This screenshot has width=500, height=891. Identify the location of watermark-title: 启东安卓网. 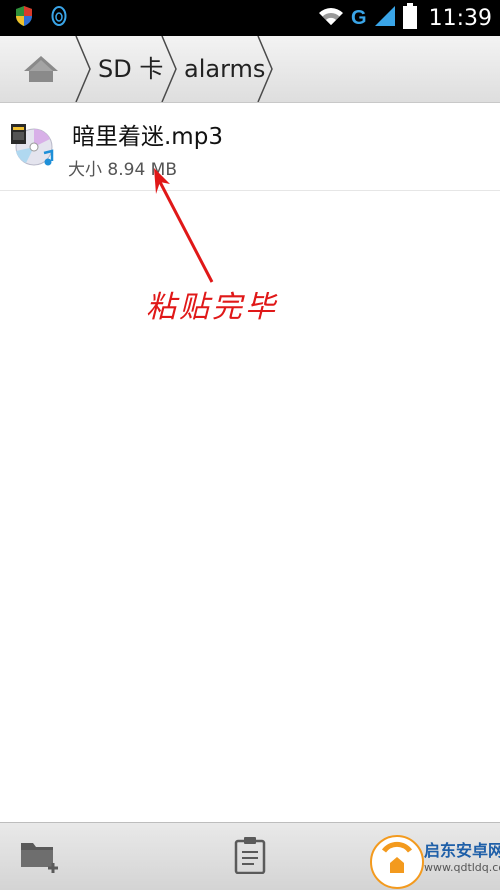
(462, 850).